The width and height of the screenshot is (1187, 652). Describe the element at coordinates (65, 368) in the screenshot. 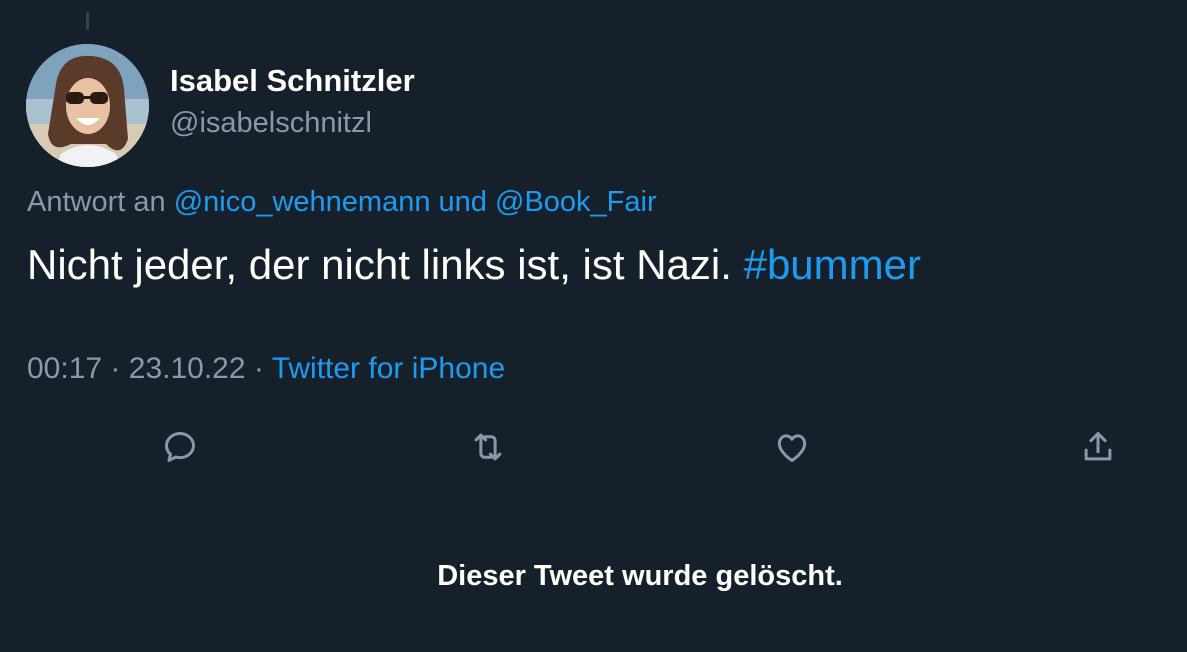

I see `tweet-time: 00:17` at that location.